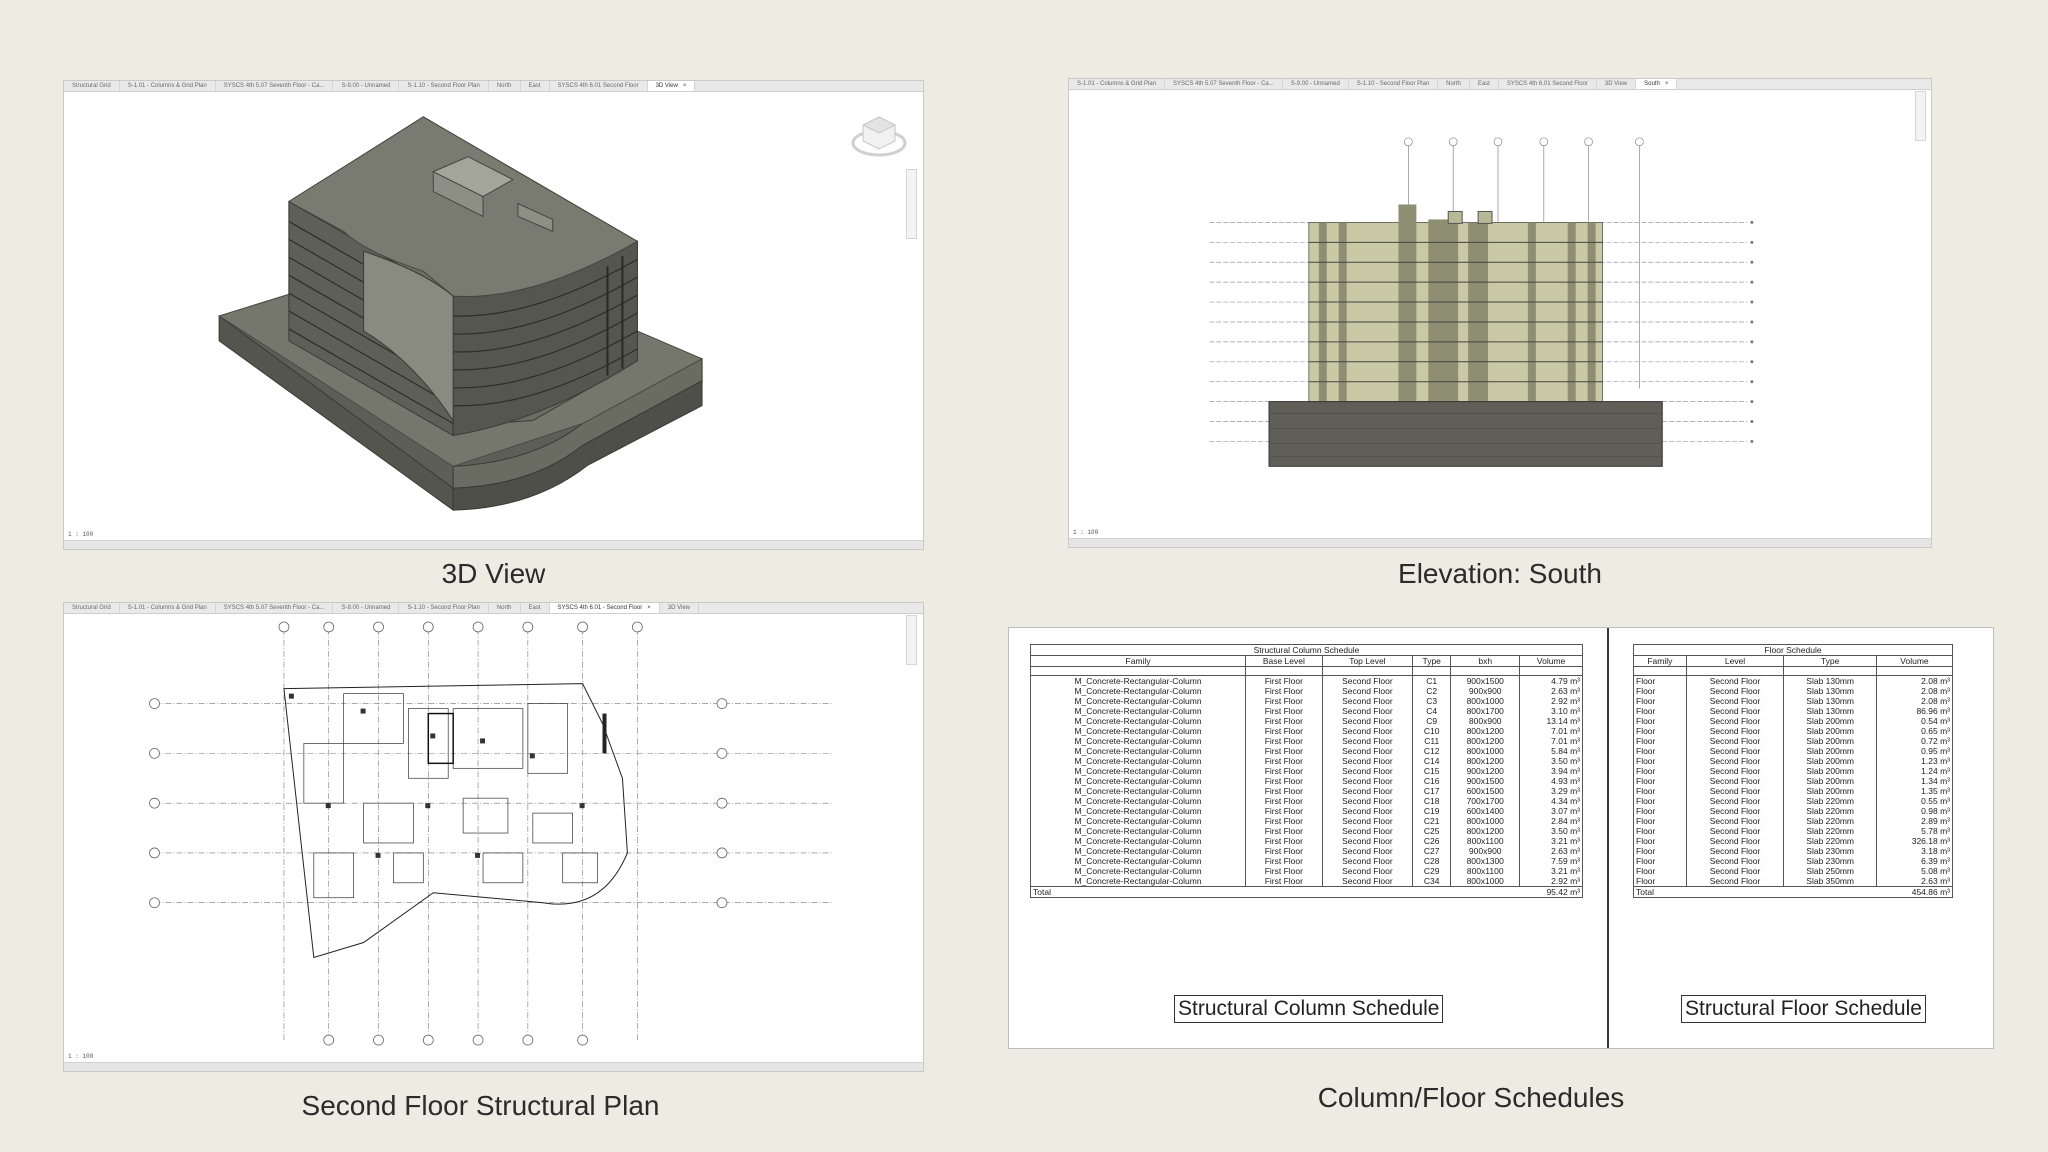 Image resolution: width=2048 pixels, height=1152 pixels. Describe the element at coordinates (1914, 861) in the screenshot. I see `table-cell: 6.39 m³` at that location.